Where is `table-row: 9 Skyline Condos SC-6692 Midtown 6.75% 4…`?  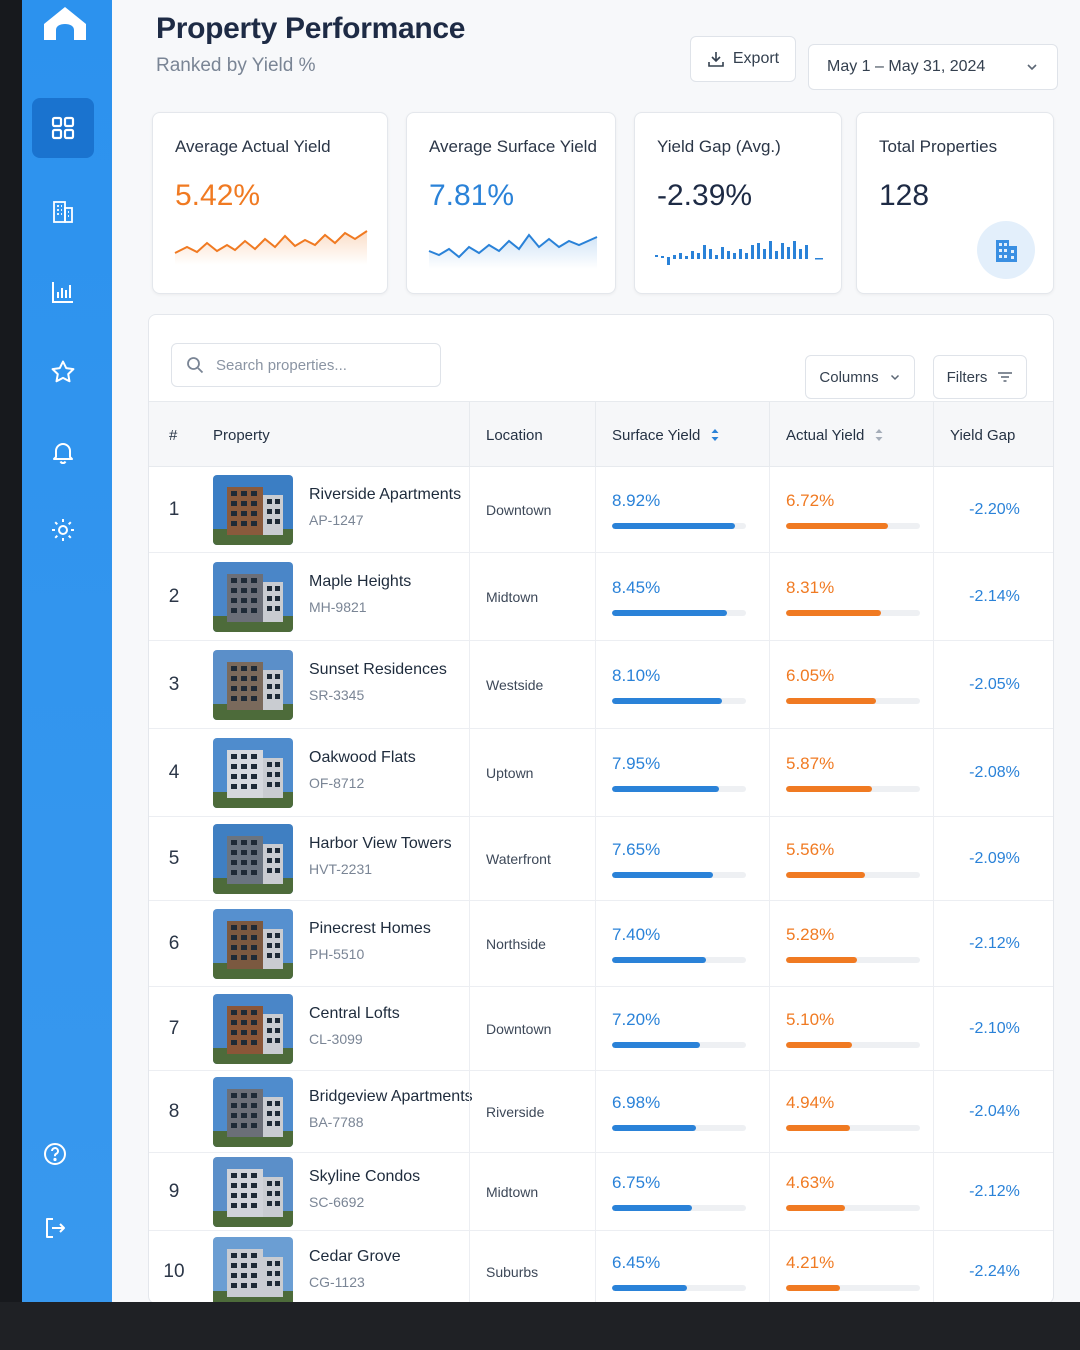
table-row: 9 Skyline Condos SC-6692 Midtown 6.75% 4… is located at coordinates (601, 1192).